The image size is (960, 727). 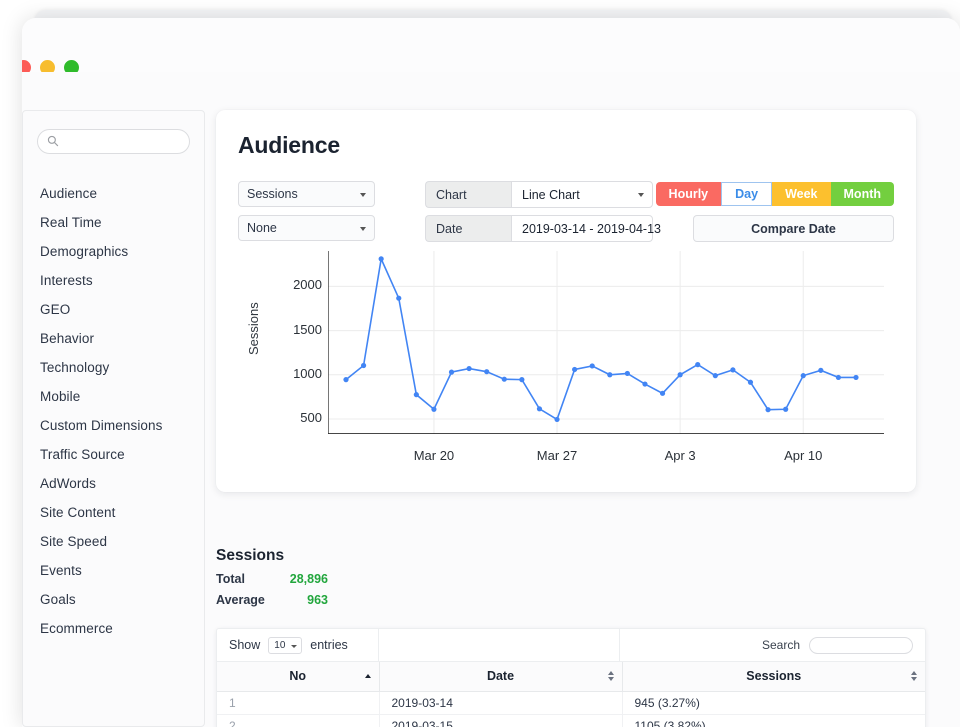 I want to click on compare-date-button: Compare Date, so click(x=793, y=228).